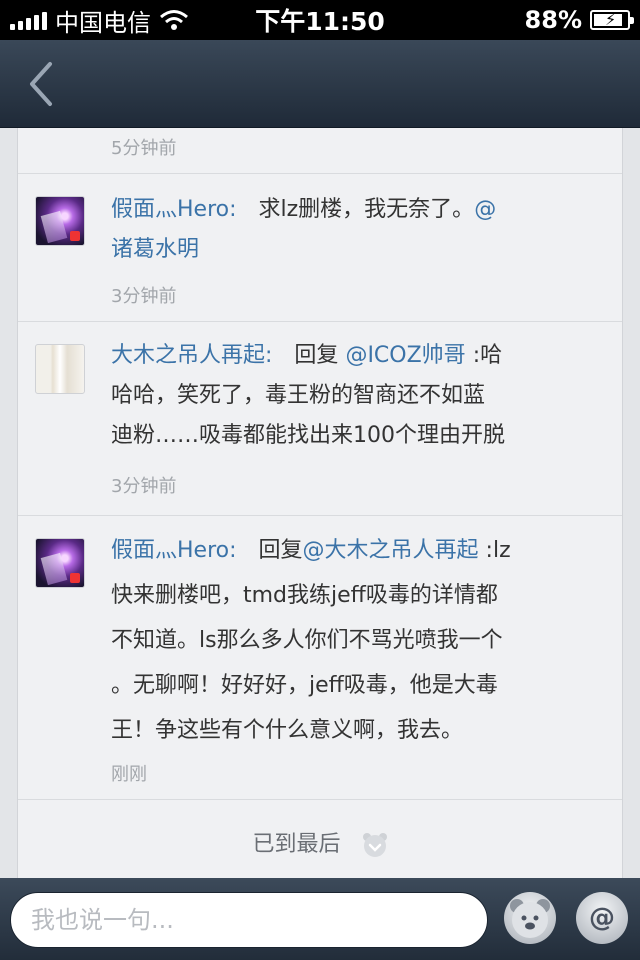 Image resolution: width=640 pixels, height=960 pixels. Describe the element at coordinates (28, 20) in the screenshot. I see `signal-icon` at that location.